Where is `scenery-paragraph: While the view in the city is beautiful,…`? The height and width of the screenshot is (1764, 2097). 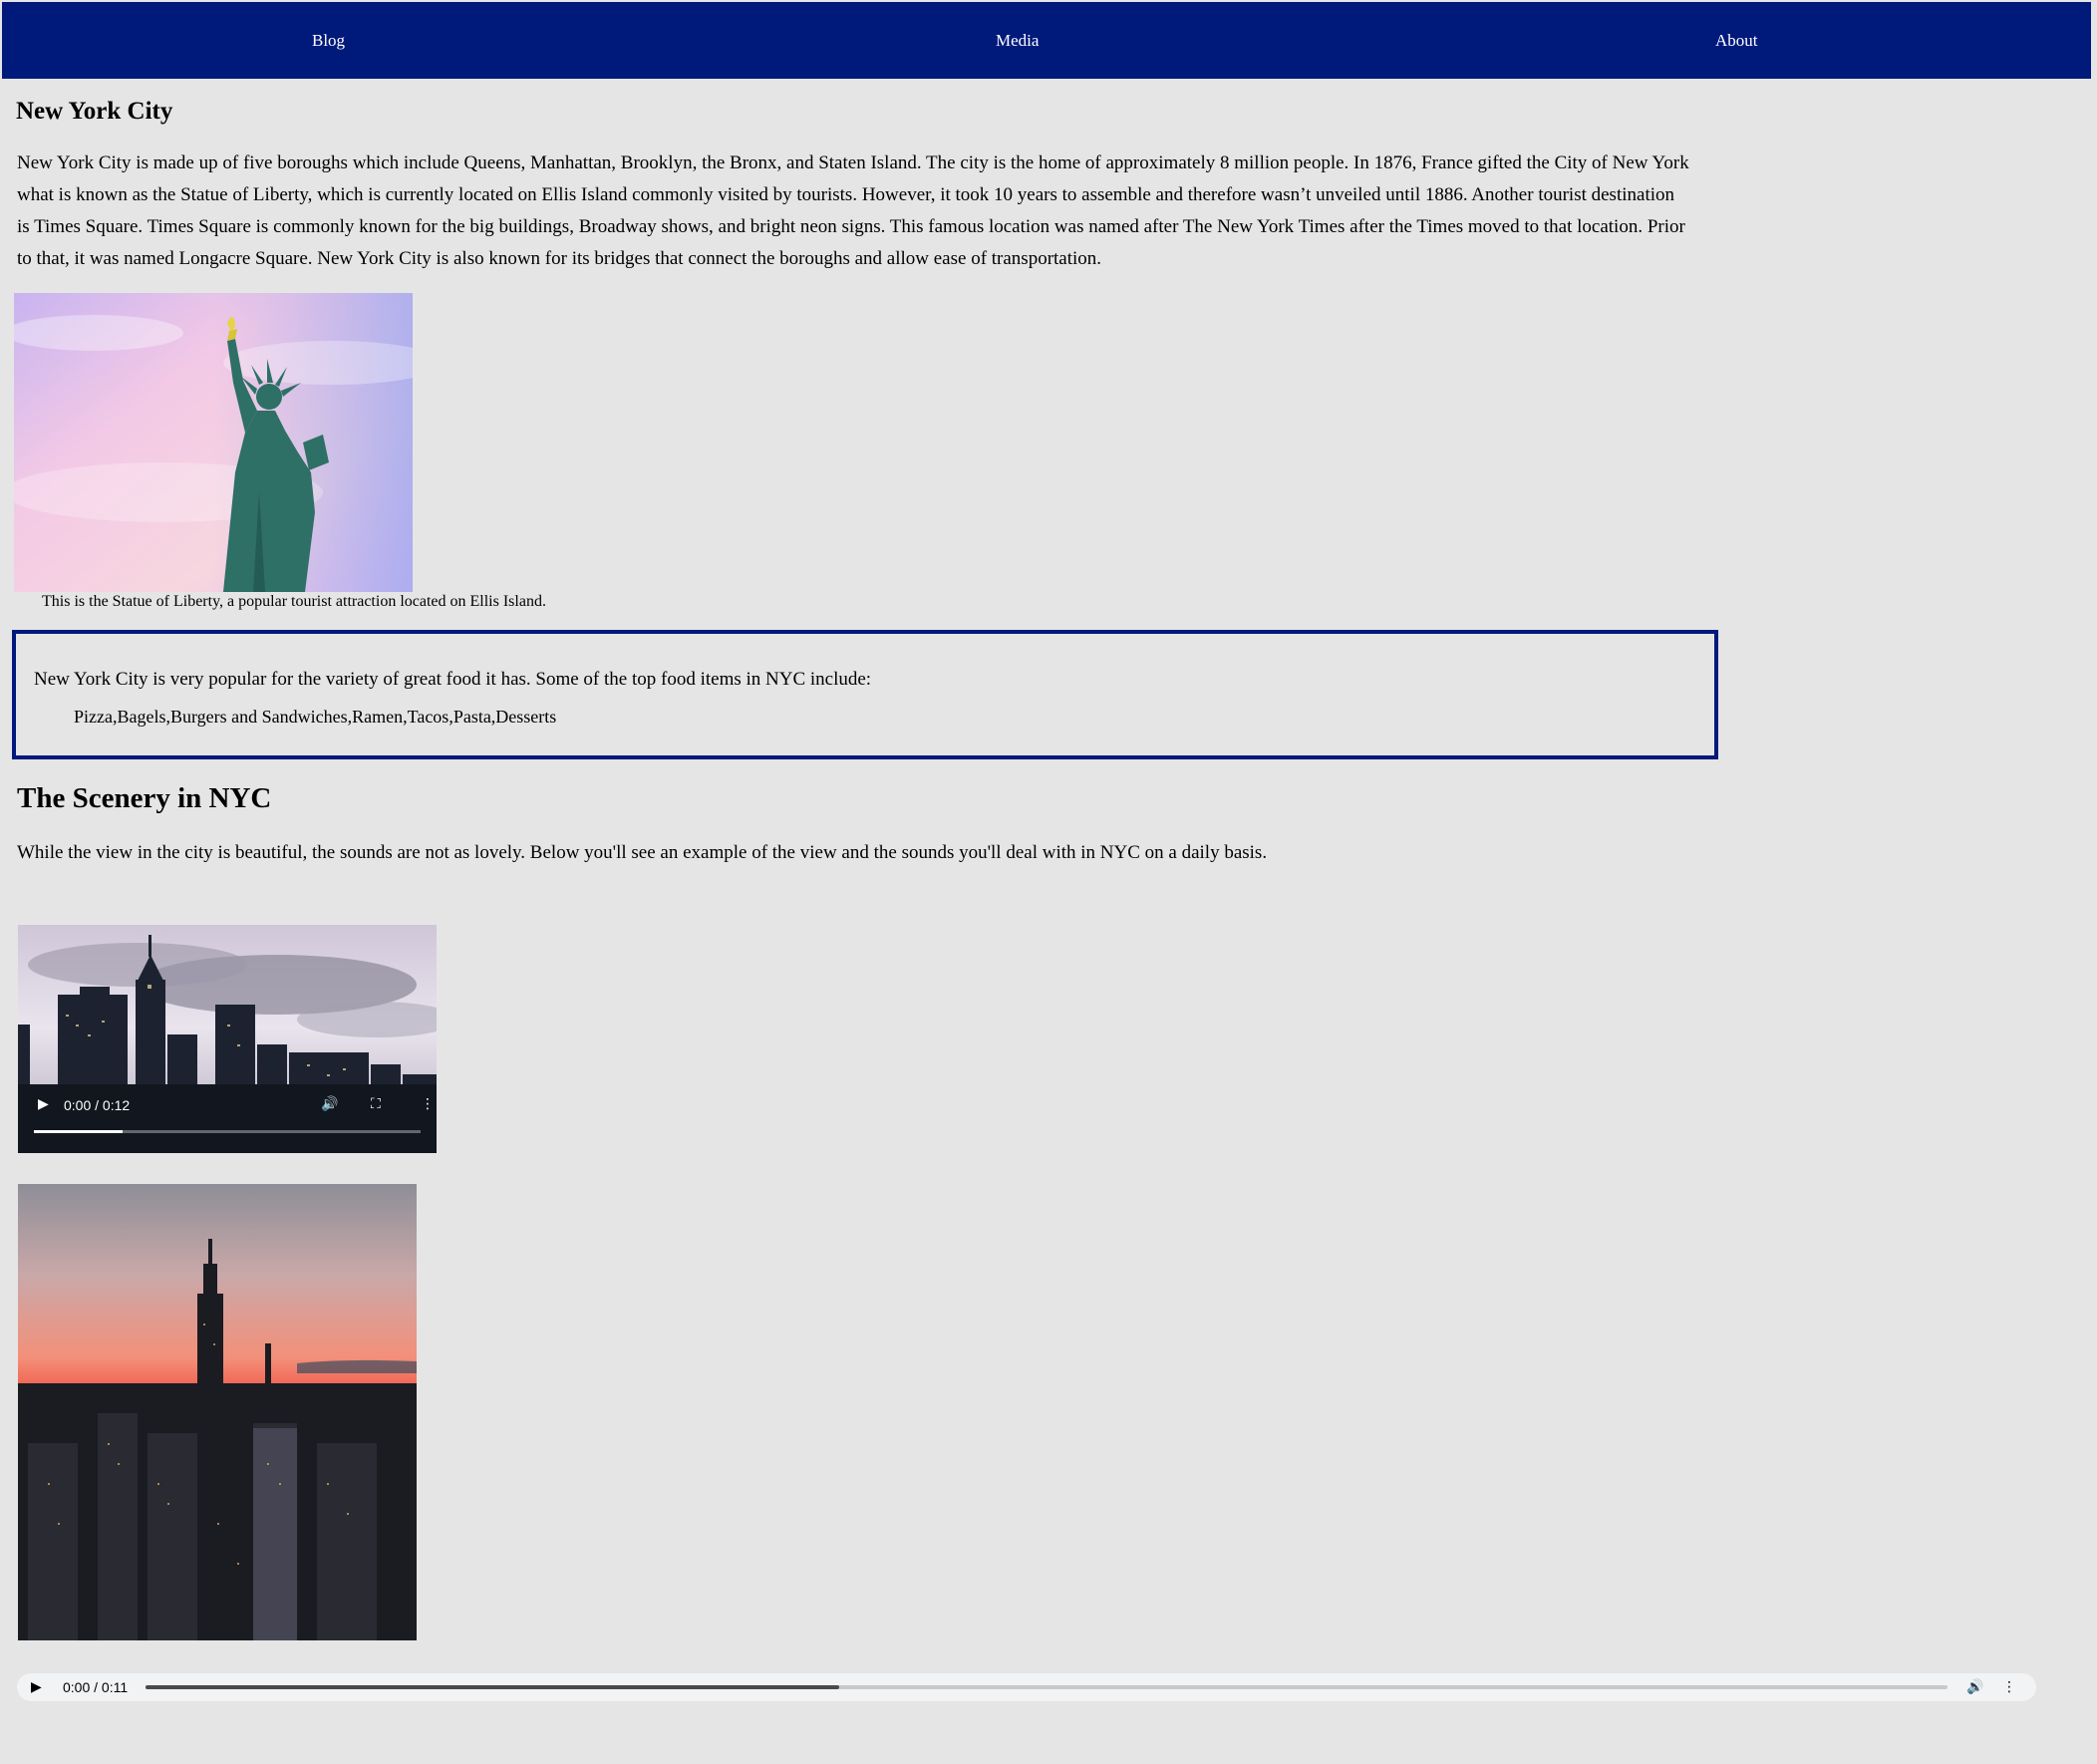 scenery-paragraph: While the view in the city is beautiful,… is located at coordinates (642, 852).